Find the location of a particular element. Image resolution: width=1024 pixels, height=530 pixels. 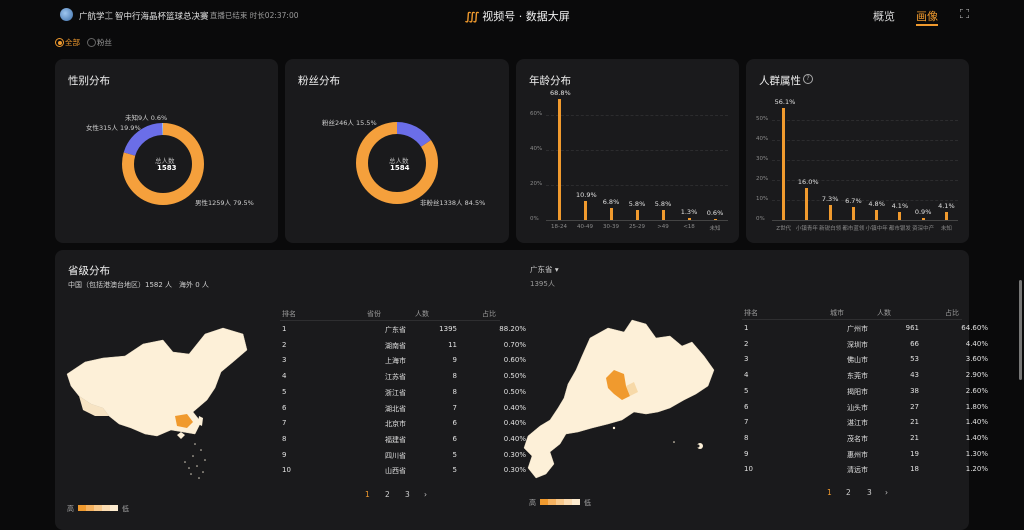

crowd-ytick: 30% is located at coordinates (762, 159).